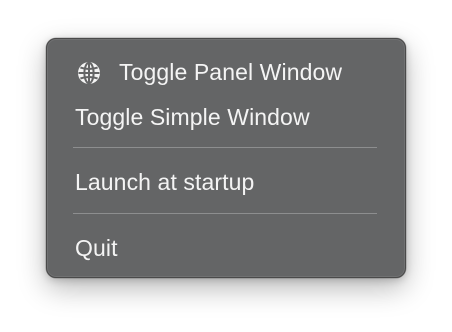 This screenshot has height=332, width=452. I want to click on menu-item-label: Launch at startup, so click(165, 181).